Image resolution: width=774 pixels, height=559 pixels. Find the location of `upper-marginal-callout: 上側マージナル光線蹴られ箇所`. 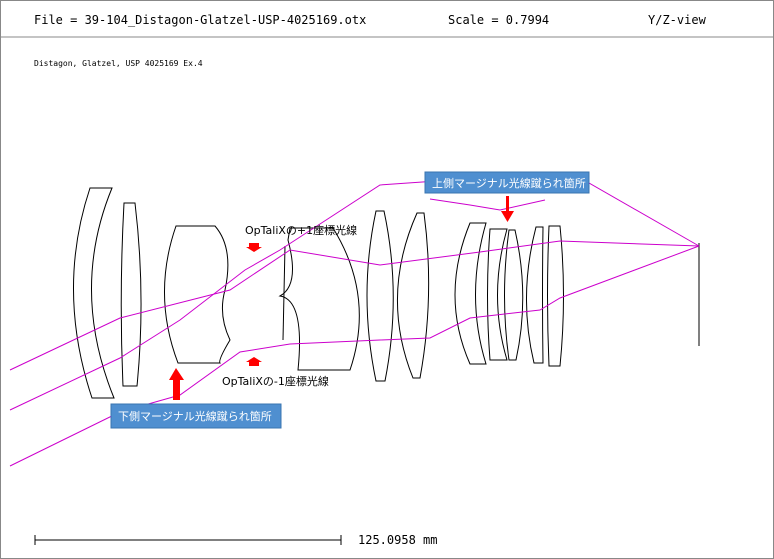

upper-marginal-callout: 上側マージナル光線蹴られ箇所 is located at coordinates (507, 182).